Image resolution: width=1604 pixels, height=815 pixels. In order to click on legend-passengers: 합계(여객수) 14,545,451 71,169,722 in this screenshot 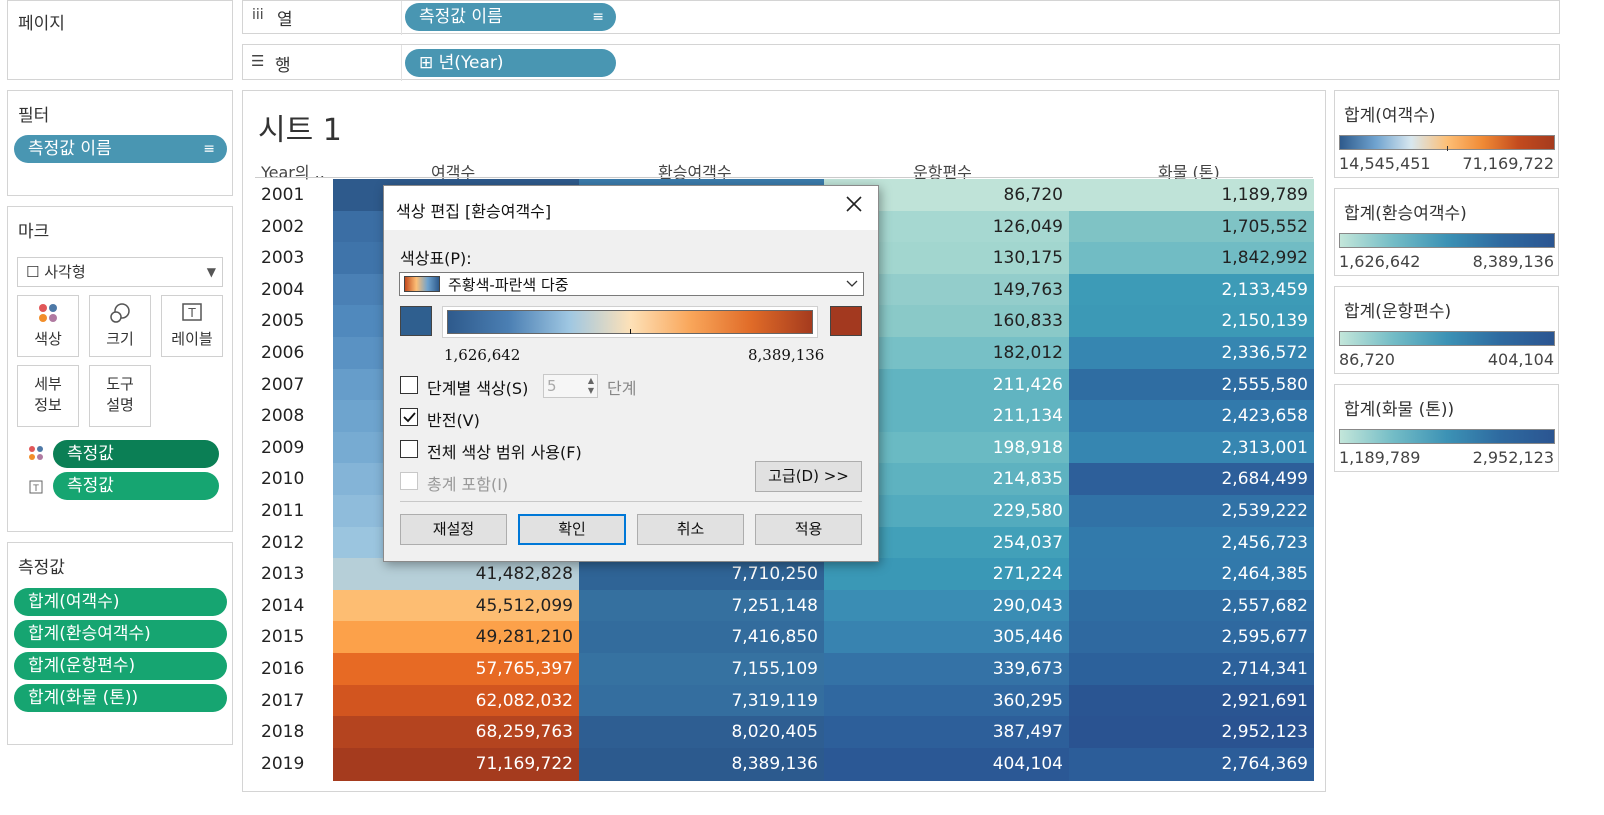, I will do `click(1446, 134)`.